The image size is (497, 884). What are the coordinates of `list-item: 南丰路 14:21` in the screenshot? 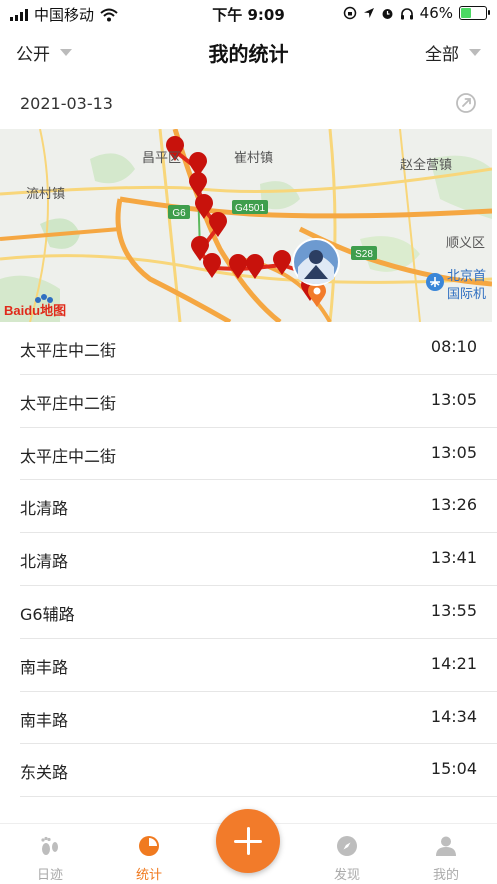 It's located at (248, 665).